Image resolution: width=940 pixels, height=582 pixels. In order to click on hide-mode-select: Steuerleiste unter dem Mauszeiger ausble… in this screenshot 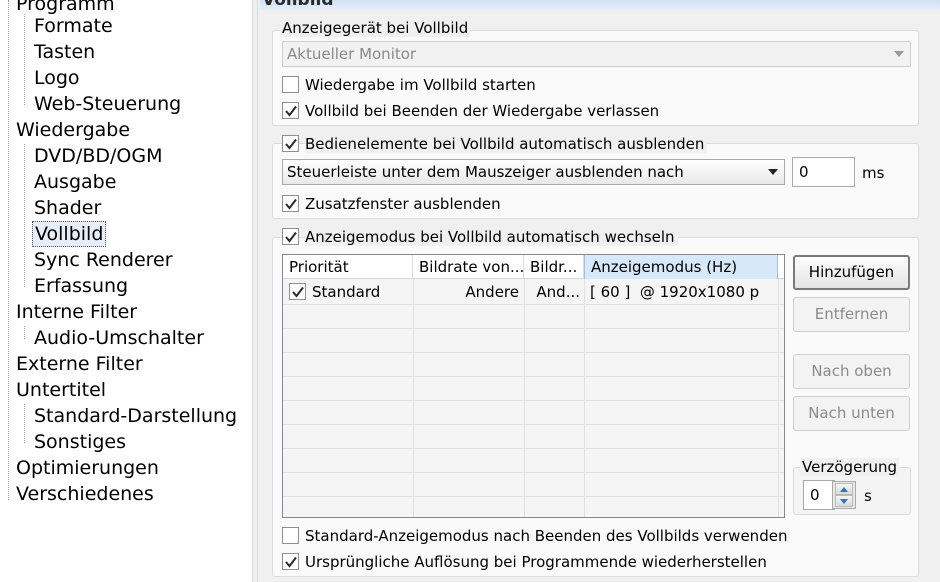, I will do `click(533, 172)`.